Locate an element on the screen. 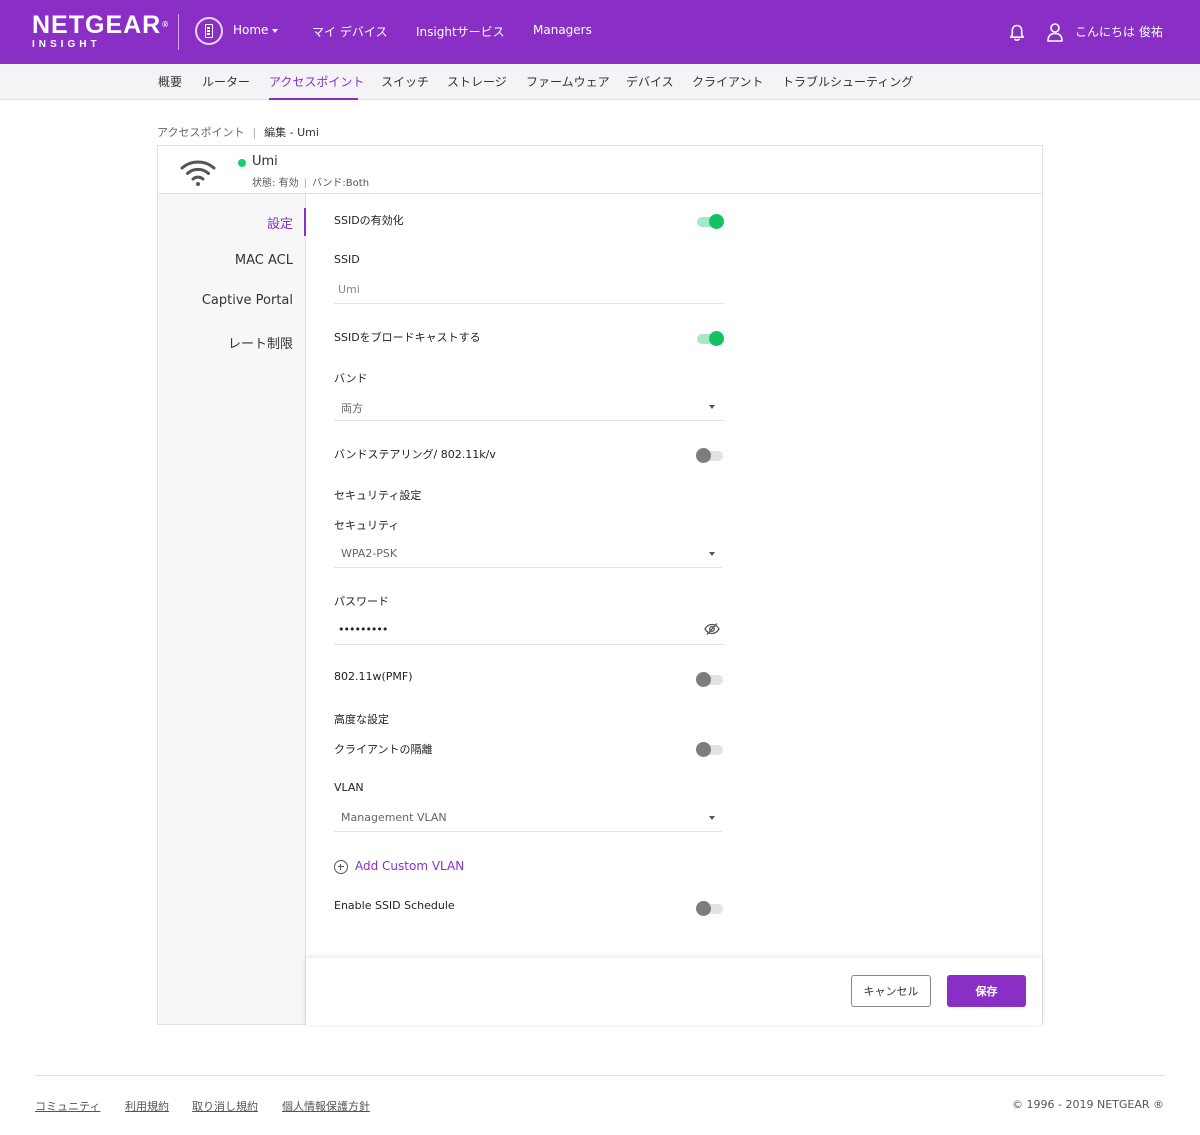 The width and height of the screenshot is (1200, 1135). breadcrumb: アクセスポイント | 編集 - Umi is located at coordinates (238, 132).